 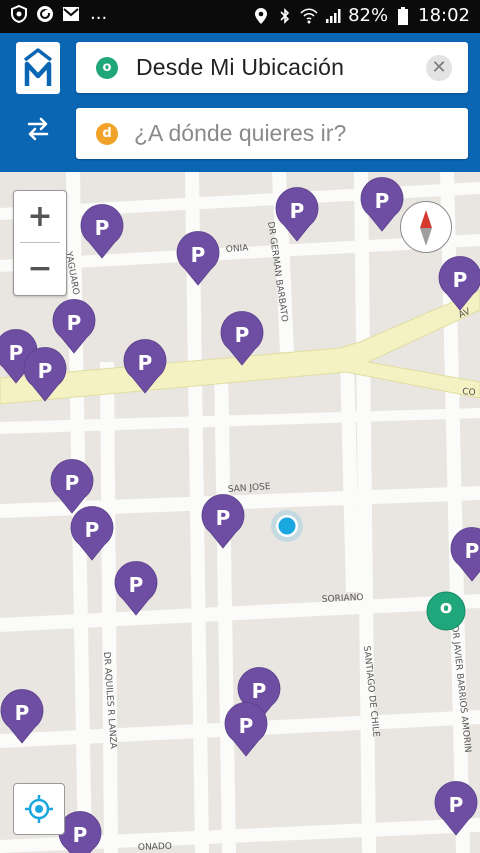 I want to click on zoom-out-button: −, so click(x=40, y=268).